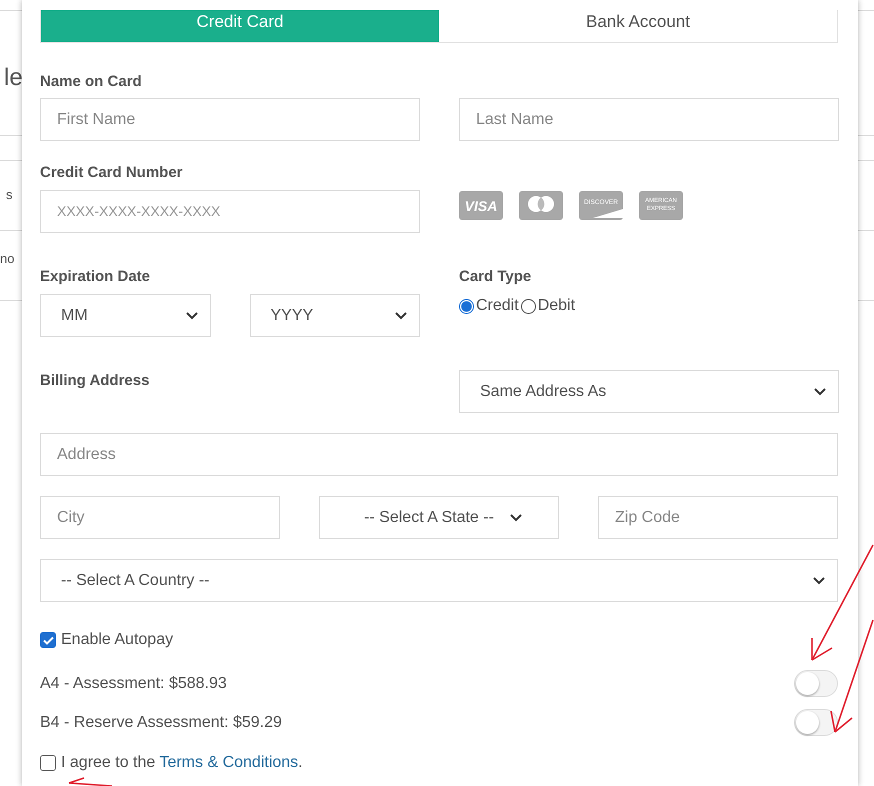 This screenshot has height=786, width=874. I want to click on radio-label: Debit, so click(557, 306).